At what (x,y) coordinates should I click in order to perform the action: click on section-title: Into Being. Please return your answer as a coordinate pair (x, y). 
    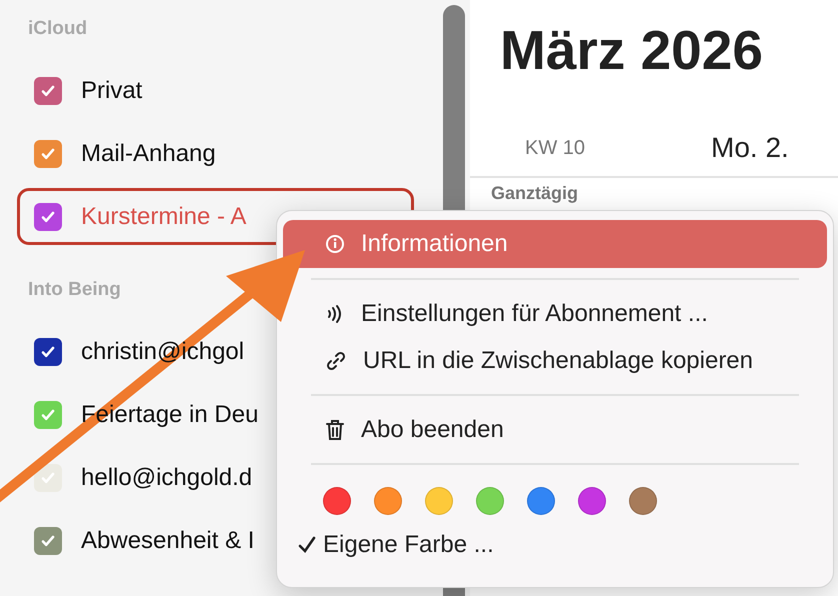
    Looking at the image, I should click on (74, 290).